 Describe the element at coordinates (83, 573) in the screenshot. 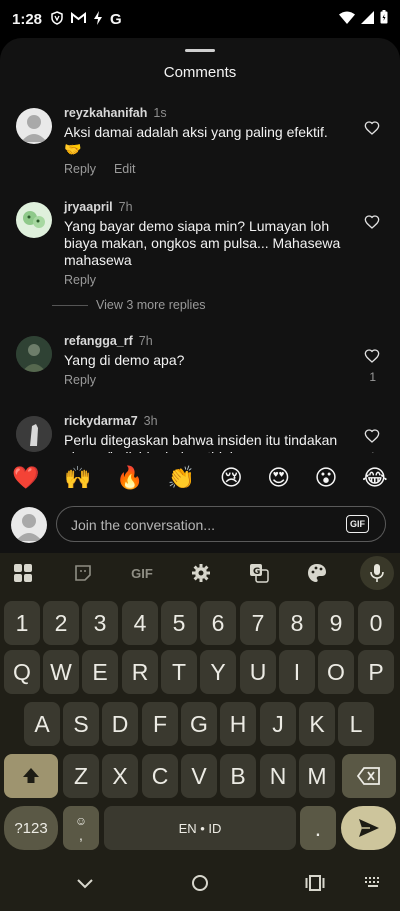

I see `sticker-icon` at that location.